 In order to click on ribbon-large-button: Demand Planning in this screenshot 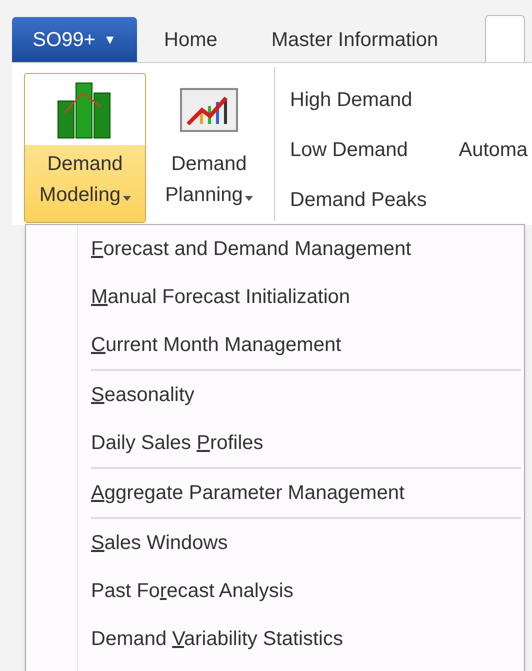, I will do `click(209, 148)`.